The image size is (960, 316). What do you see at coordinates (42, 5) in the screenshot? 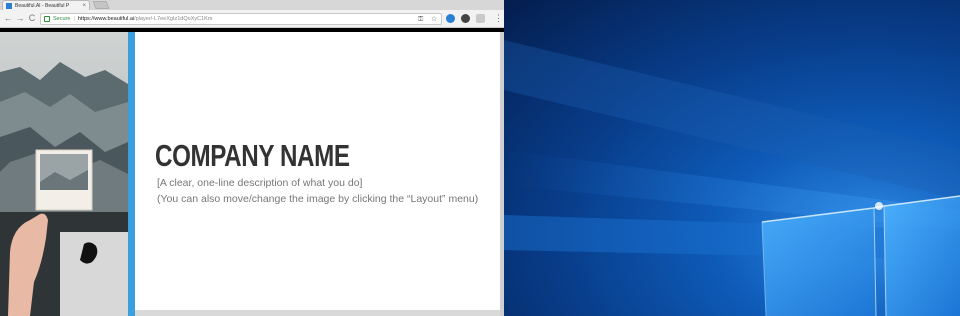
I see `tab-title: Beautiful.AI - Beautiful P` at bounding box center [42, 5].